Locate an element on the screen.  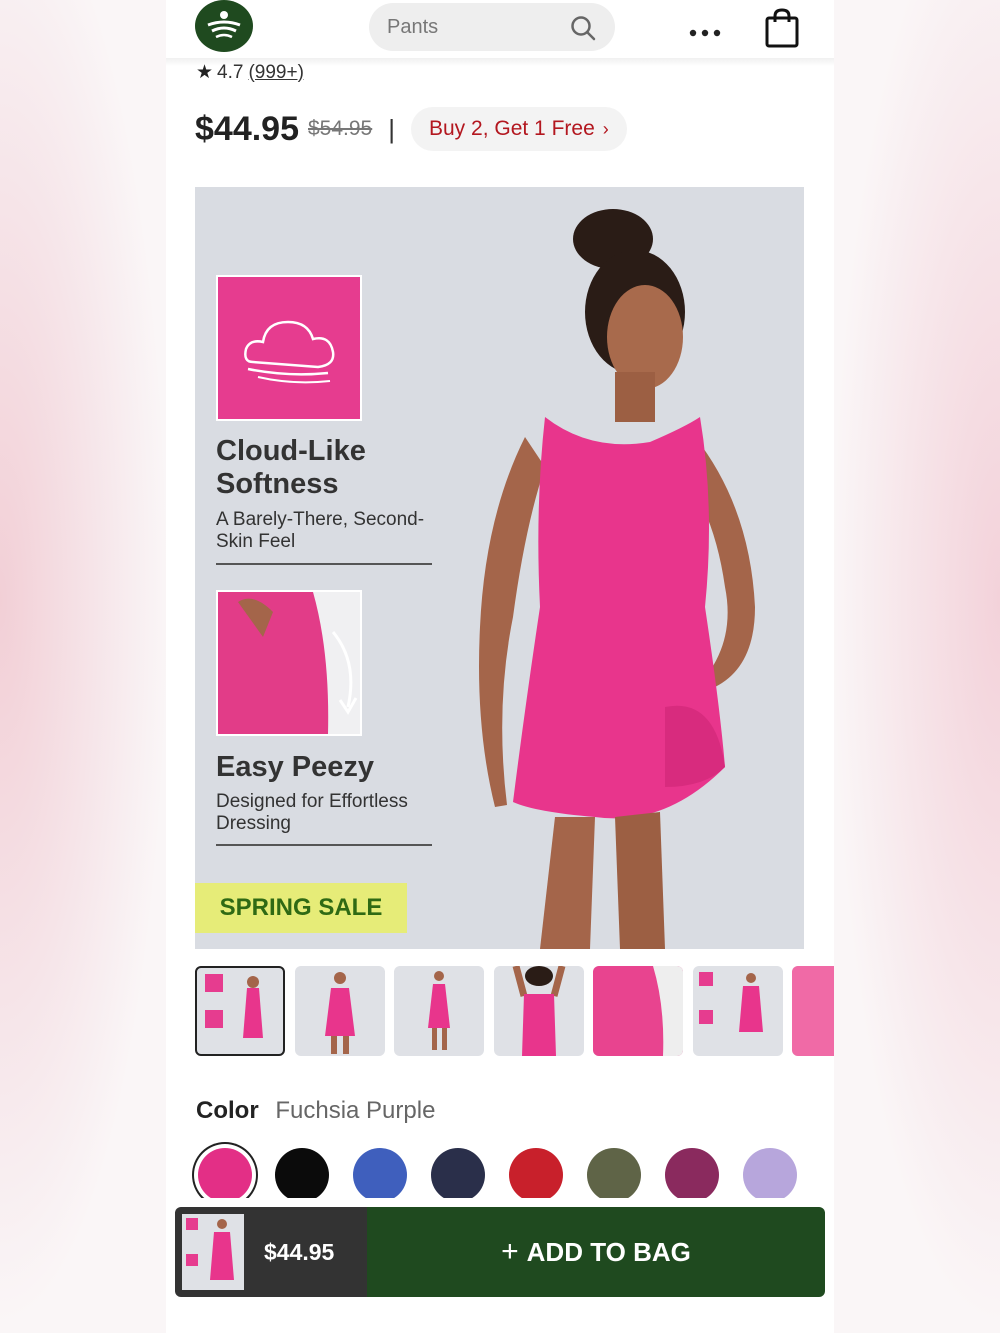
rating-value: 4.7 is located at coordinates (230, 72).